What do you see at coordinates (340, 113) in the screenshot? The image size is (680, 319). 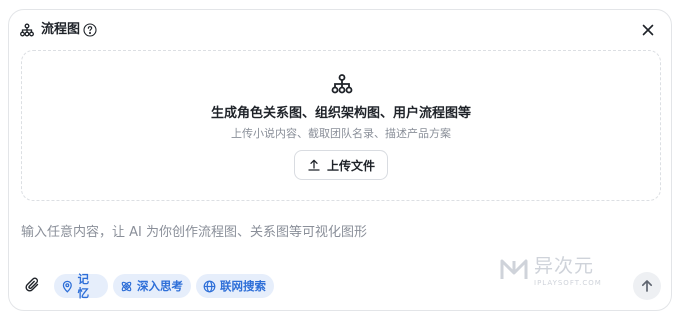 I see `dropzone-title: 生成角色关系图、组织架构图、用户流程图等` at bounding box center [340, 113].